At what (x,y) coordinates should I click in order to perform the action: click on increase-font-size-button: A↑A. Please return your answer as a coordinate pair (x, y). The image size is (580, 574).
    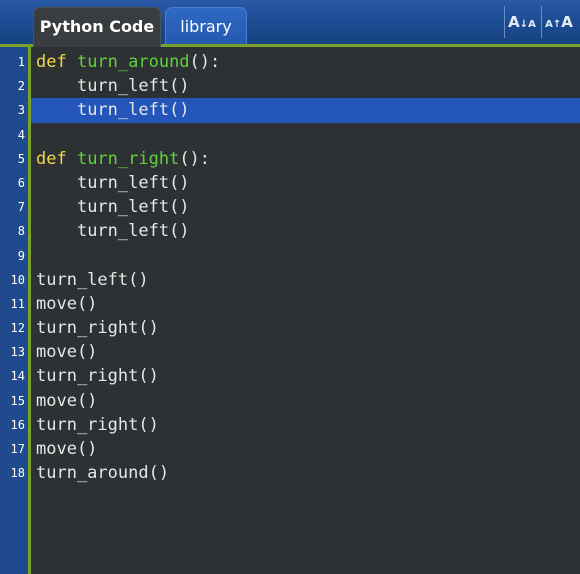
    Looking at the image, I should click on (558, 22).